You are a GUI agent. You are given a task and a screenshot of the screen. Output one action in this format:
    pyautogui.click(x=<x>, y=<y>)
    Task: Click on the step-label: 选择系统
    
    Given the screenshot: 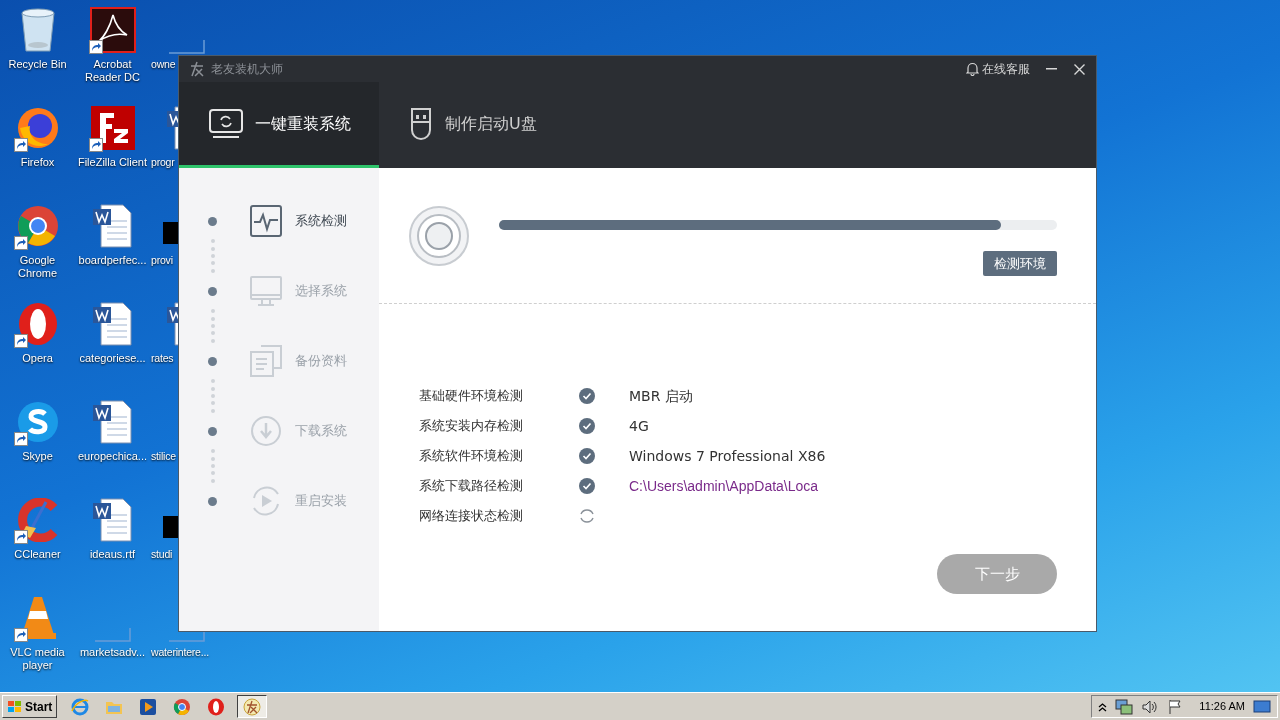 What is the action you would take?
    pyautogui.click(x=321, y=291)
    